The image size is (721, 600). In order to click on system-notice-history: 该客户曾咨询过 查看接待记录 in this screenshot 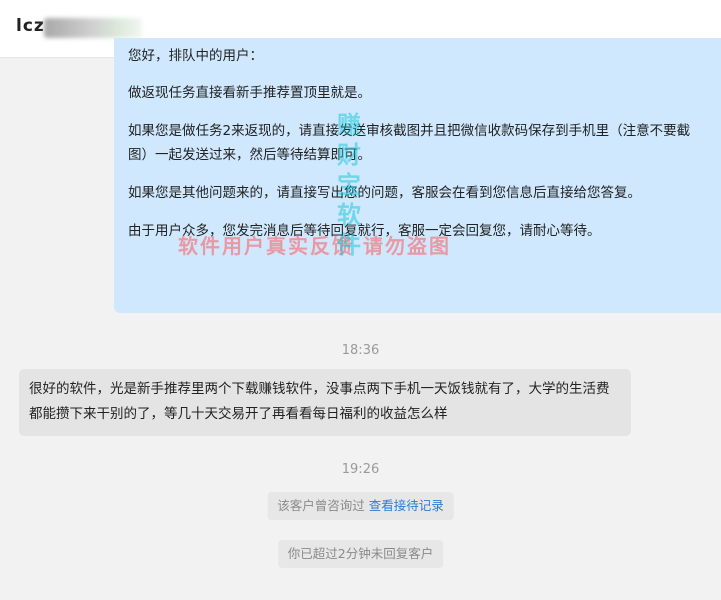, I will do `click(360, 506)`.